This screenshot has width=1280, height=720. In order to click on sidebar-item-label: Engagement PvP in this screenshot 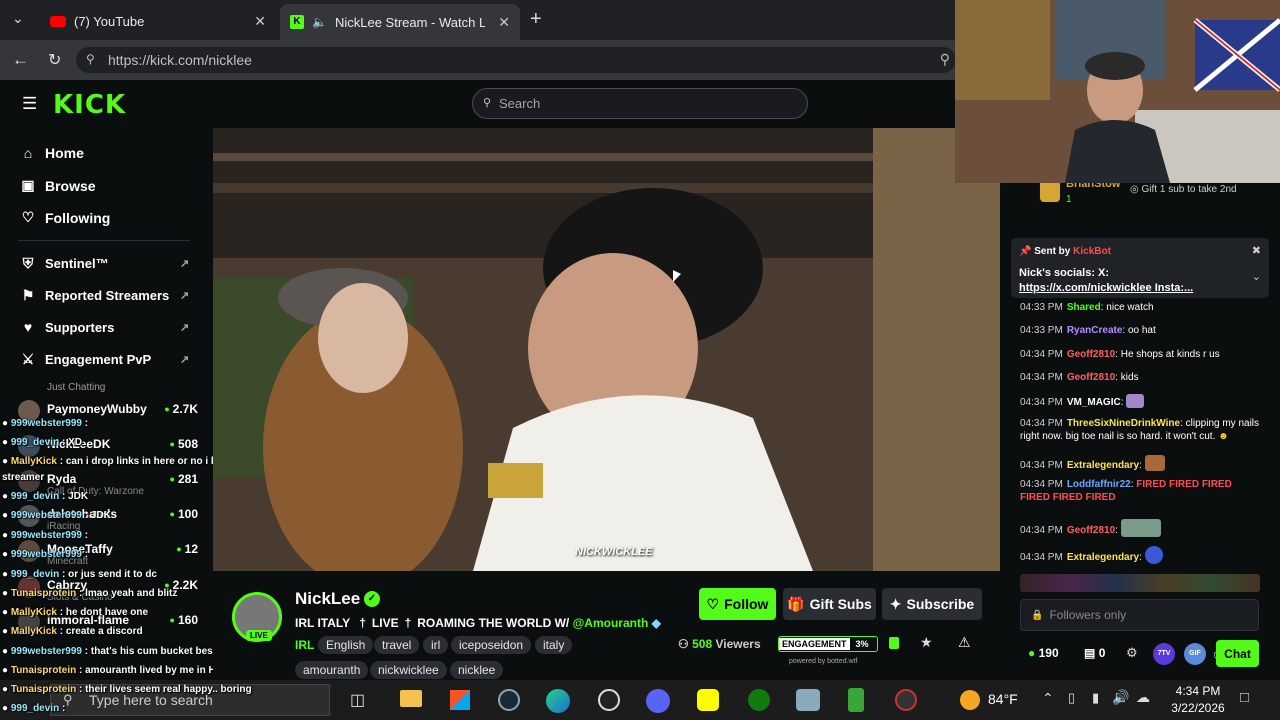, I will do `click(98, 359)`.